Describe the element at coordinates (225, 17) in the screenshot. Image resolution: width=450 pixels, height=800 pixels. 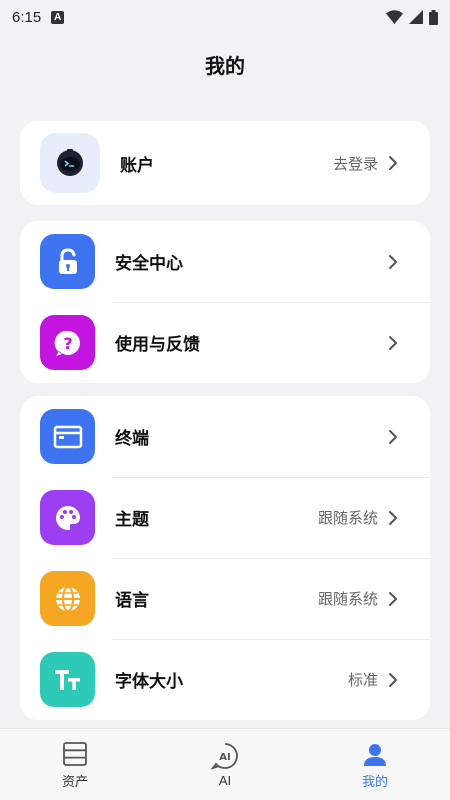
I see `status-bar: 6:15 A` at that location.